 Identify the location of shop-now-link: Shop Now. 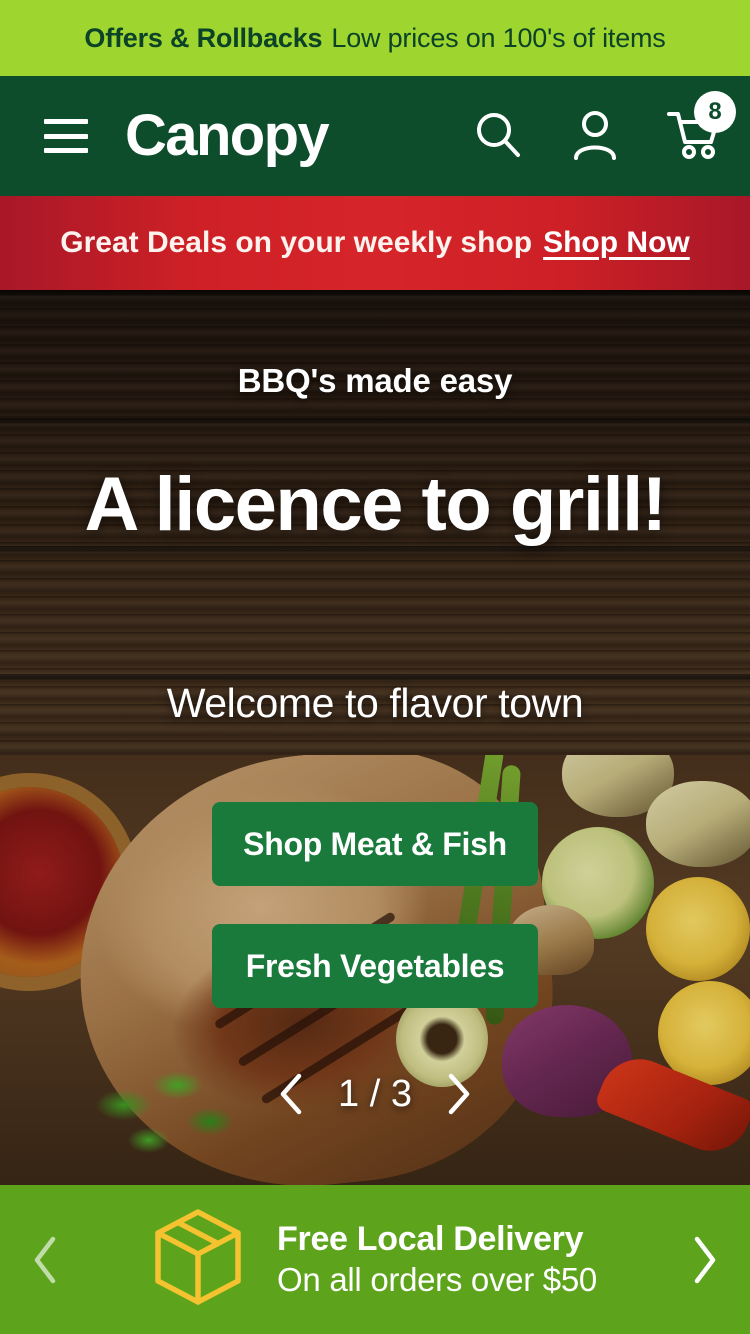
(616, 243).